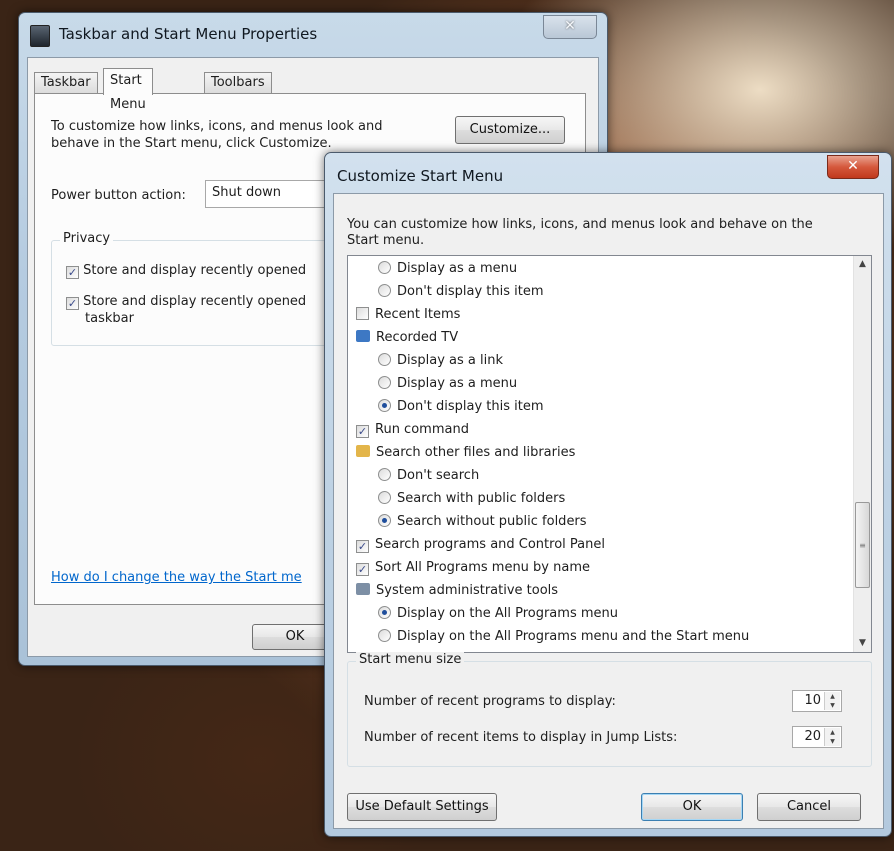  What do you see at coordinates (410, 659) in the screenshot?
I see `size-group-label: Start menu size` at bounding box center [410, 659].